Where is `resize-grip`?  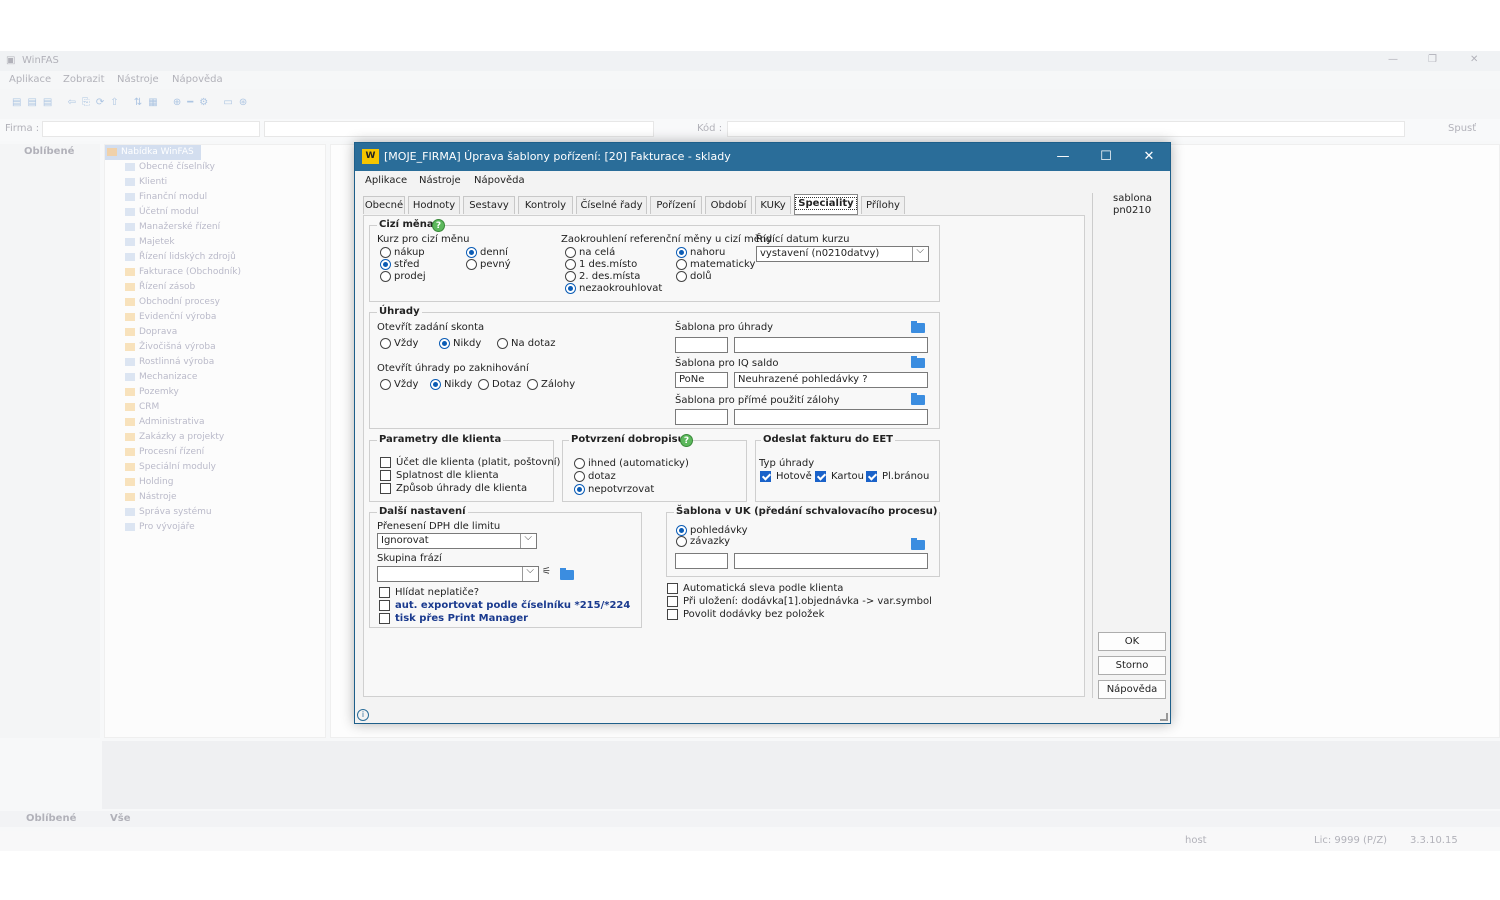 resize-grip is located at coordinates (1164, 717).